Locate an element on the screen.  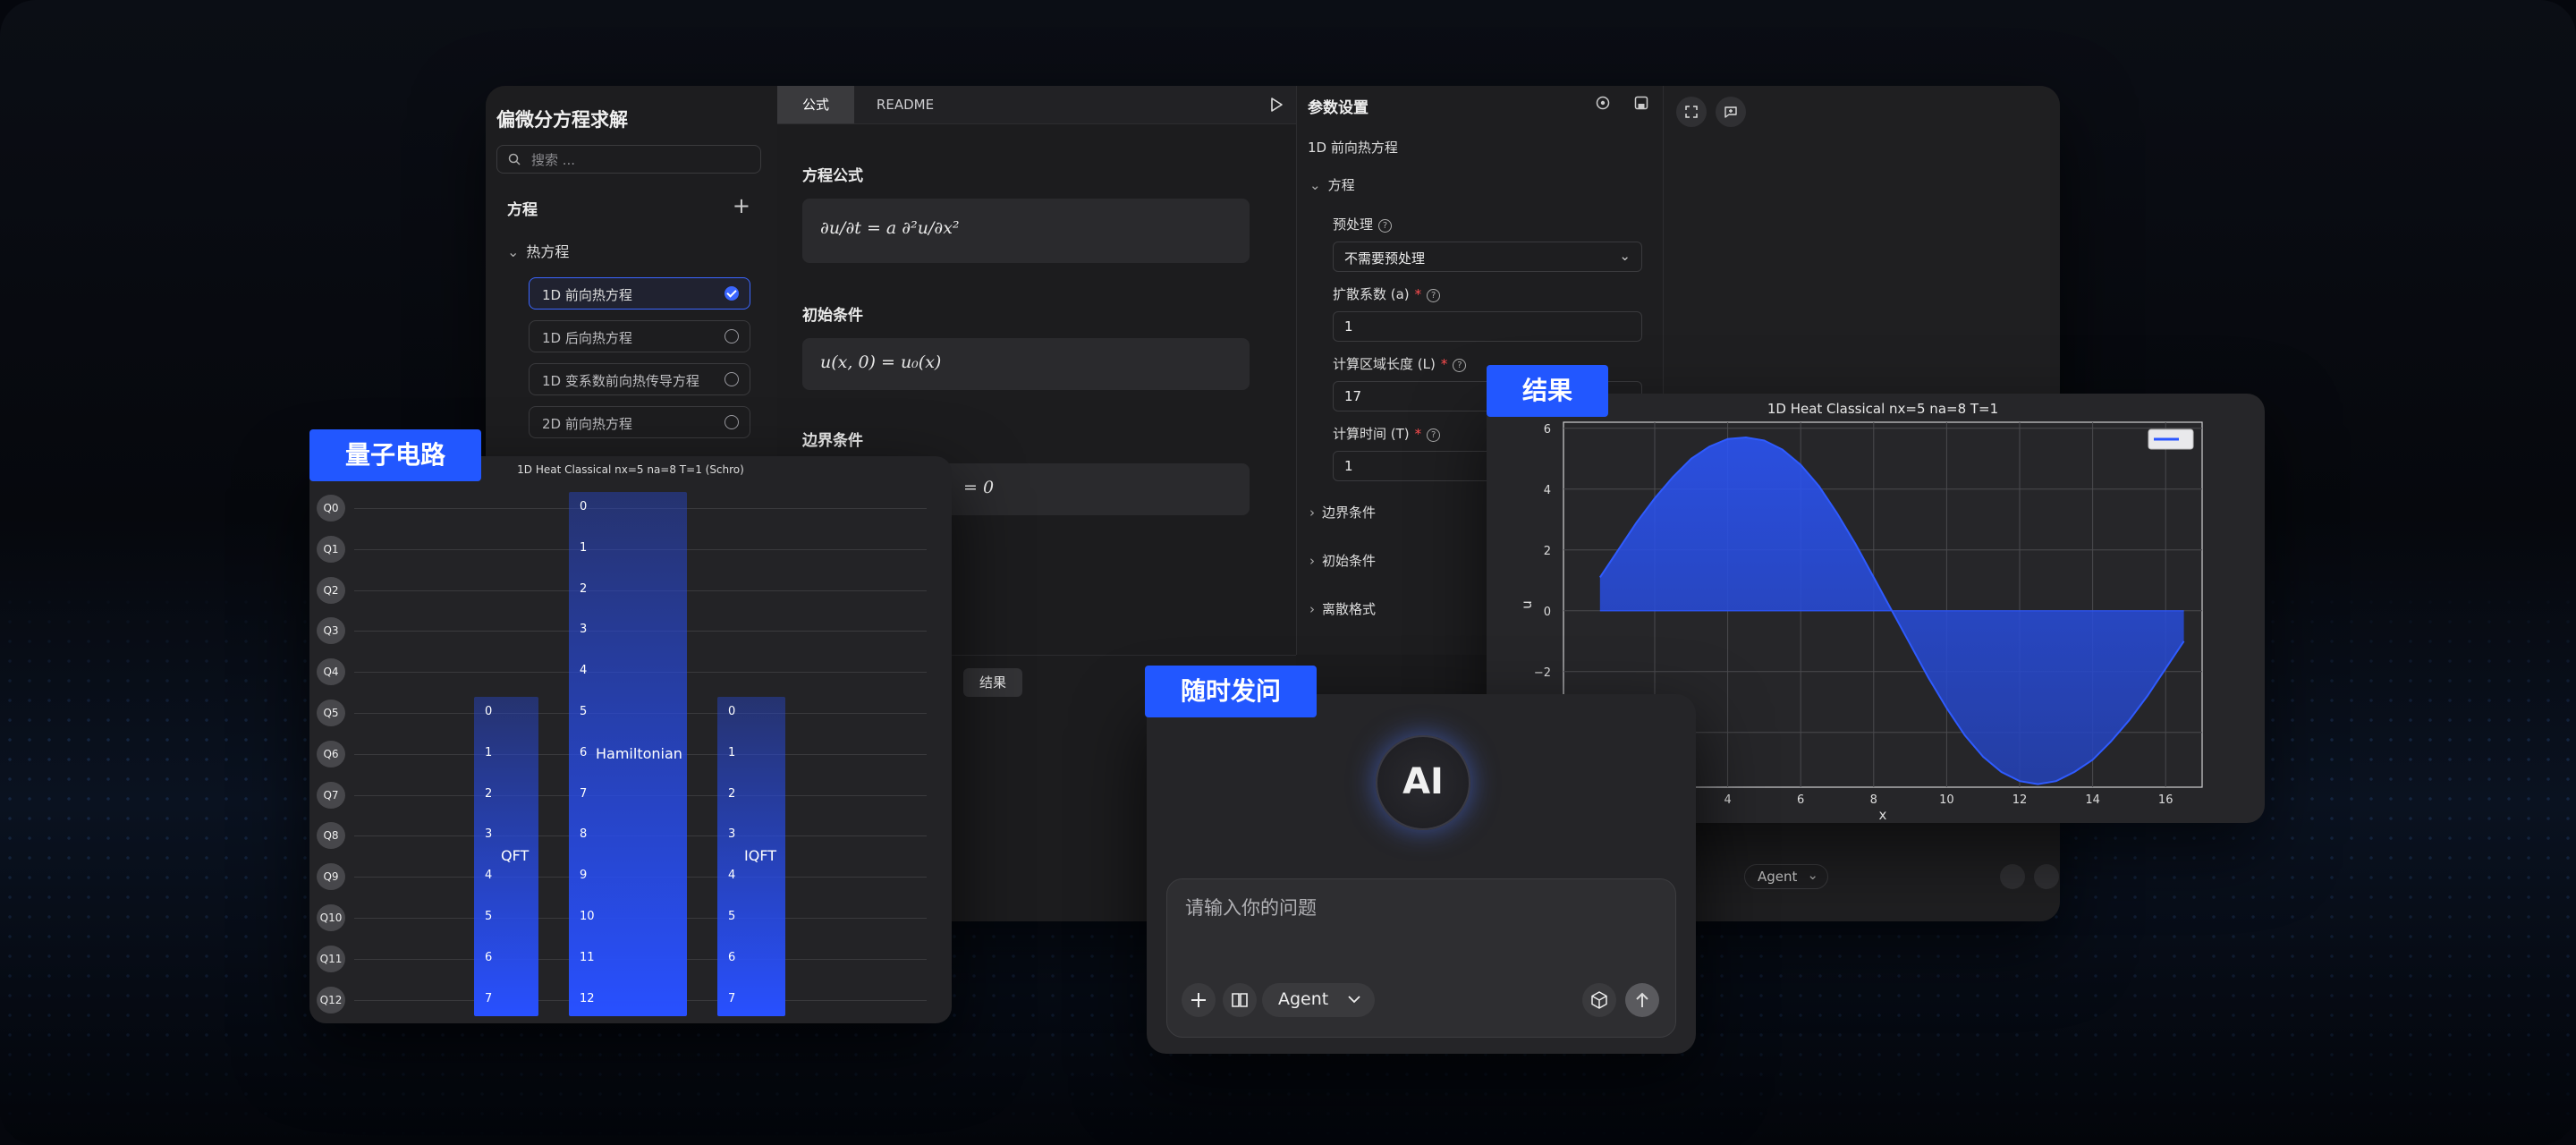
plus-icon is located at coordinates (1198, 1000).